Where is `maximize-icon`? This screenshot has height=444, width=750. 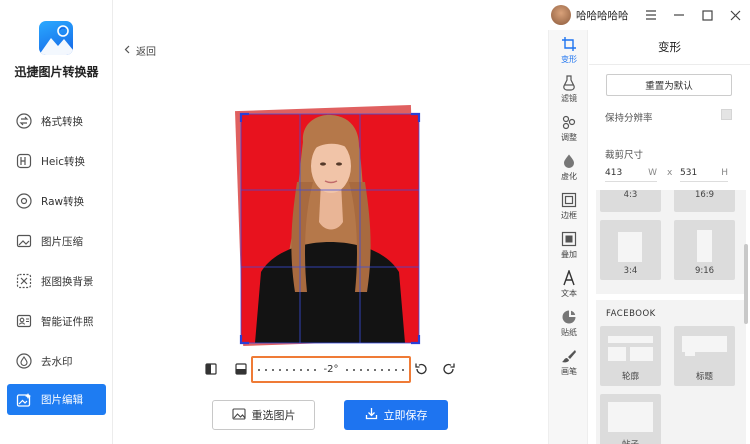 maximize-icon is located at coordinates (707, 15).